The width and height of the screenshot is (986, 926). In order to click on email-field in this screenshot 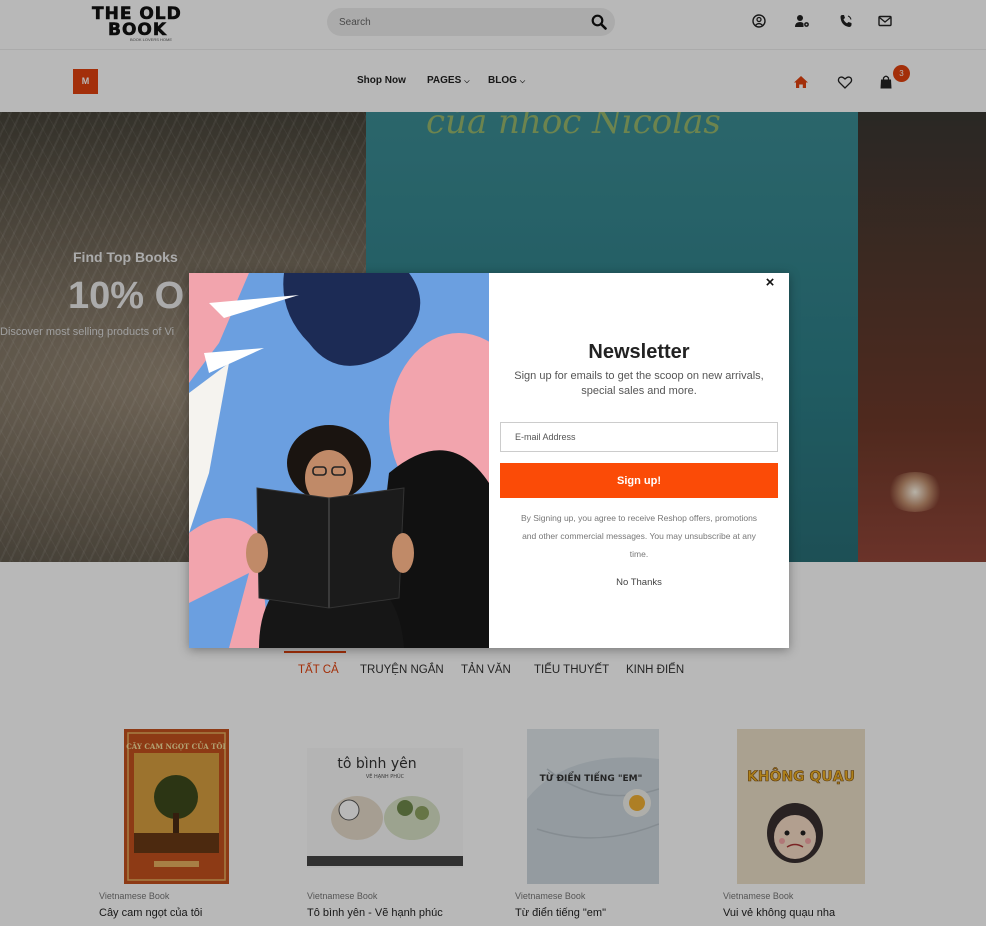, I will do `click(639, 437)`.